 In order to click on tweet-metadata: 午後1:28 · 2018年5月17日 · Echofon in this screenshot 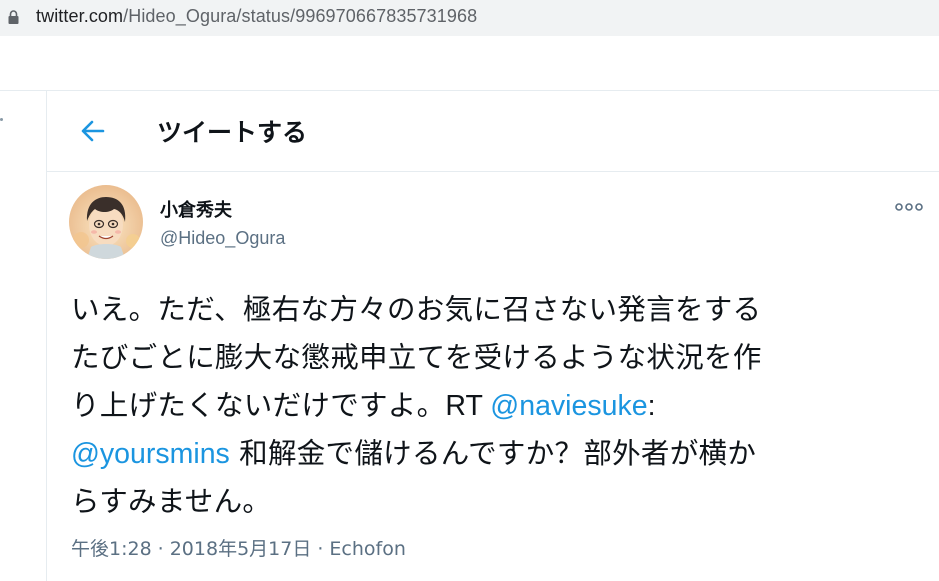, I will do `click(238, 547)`.